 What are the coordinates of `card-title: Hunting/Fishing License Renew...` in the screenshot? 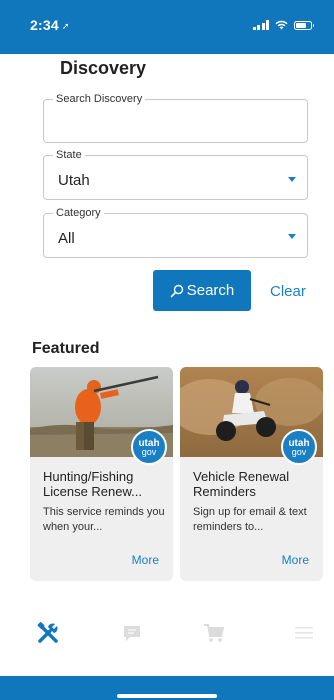 It's located at (93, 484).